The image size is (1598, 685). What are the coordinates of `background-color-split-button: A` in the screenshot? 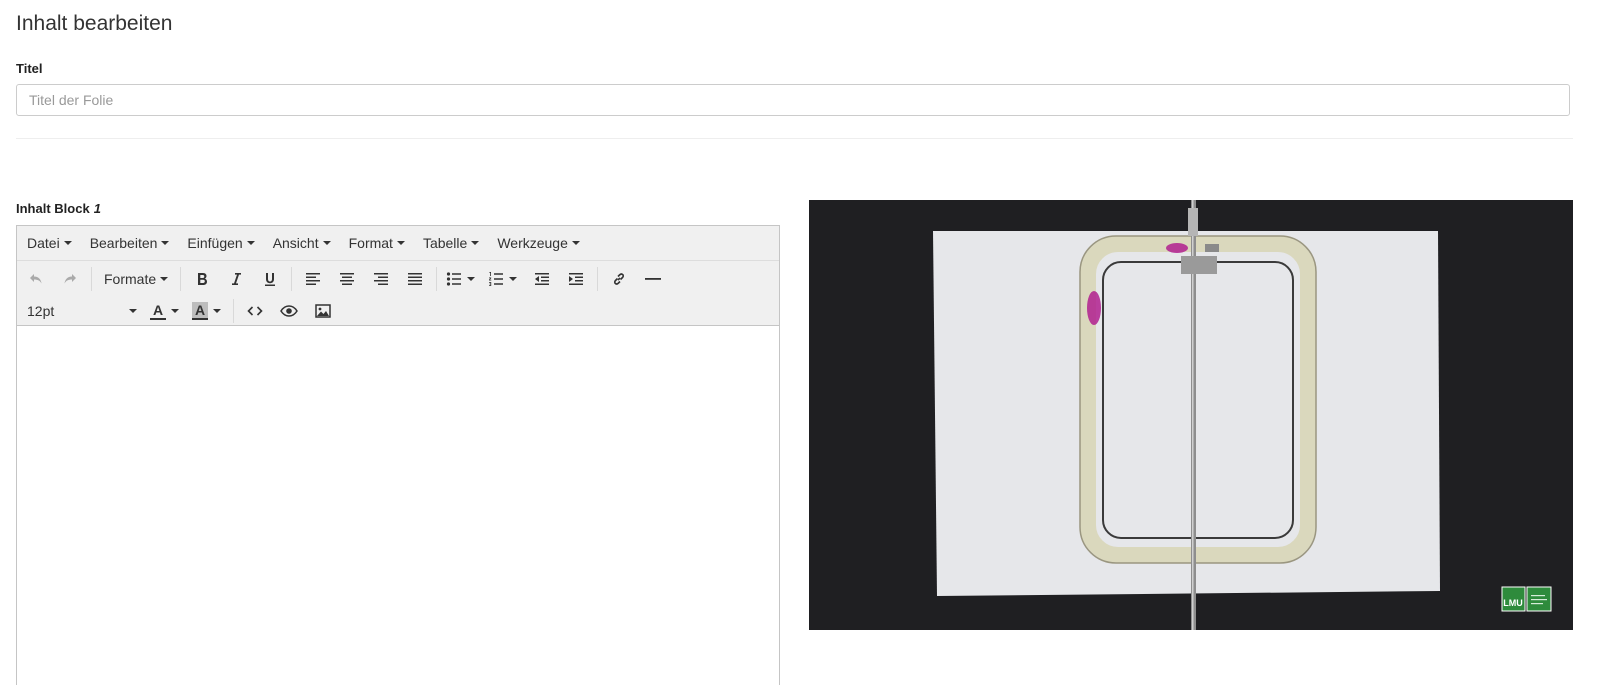 It's located at (208, 311).